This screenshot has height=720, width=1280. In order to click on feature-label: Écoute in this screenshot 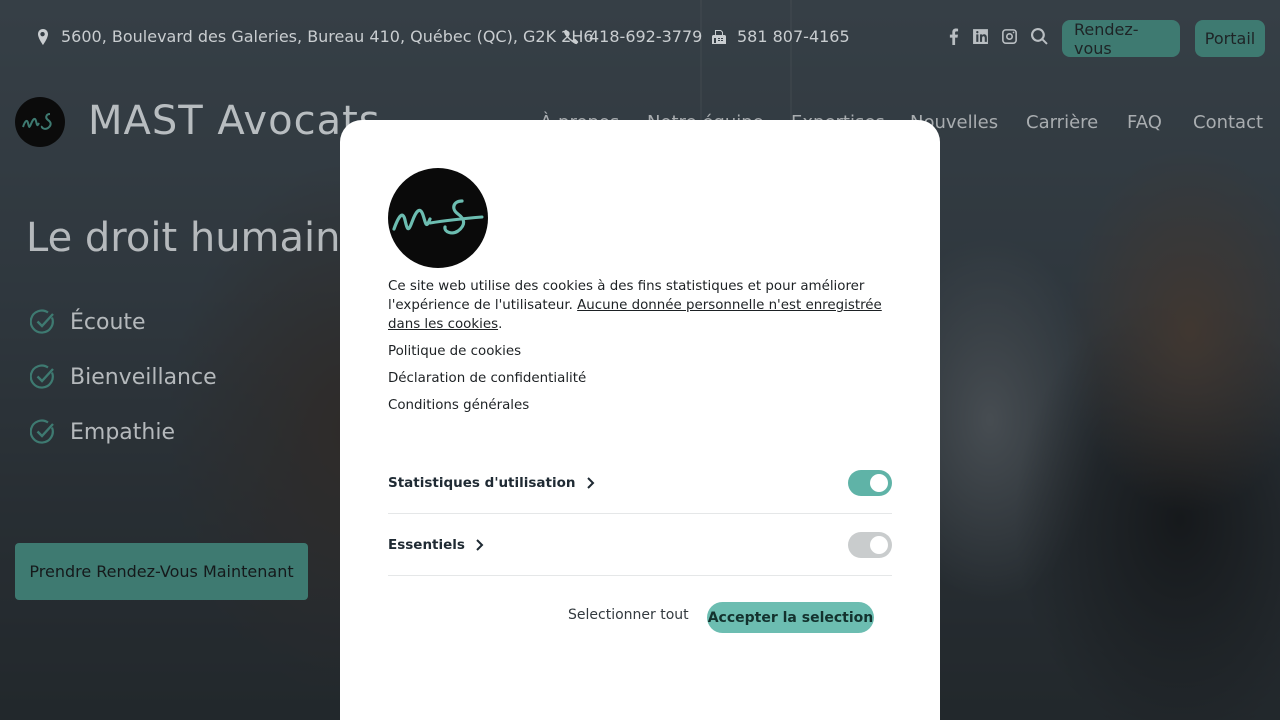, I will do `click(108, 322)`.